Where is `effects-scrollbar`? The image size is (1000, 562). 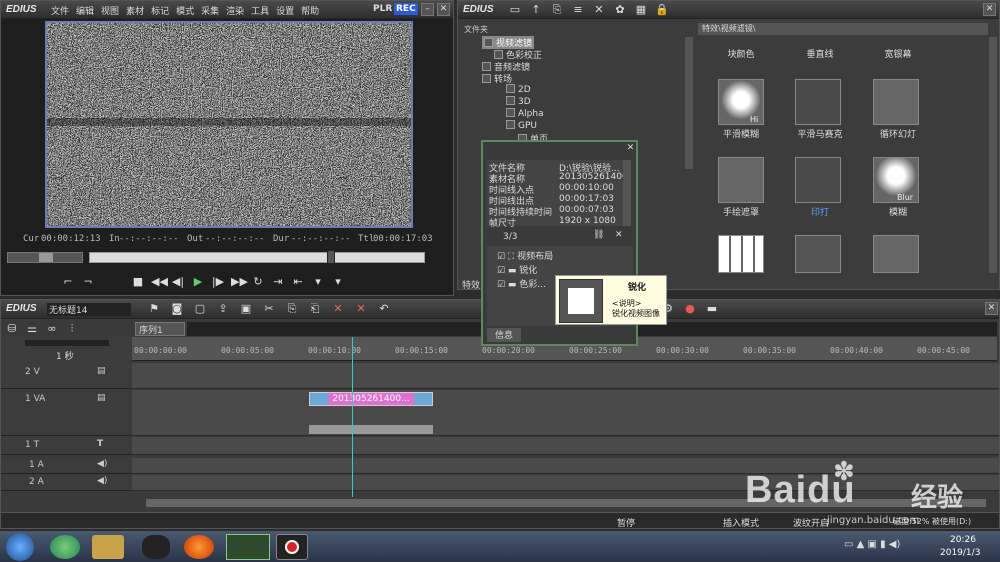
effects-scrollbar is located at coordinates (993, 155).